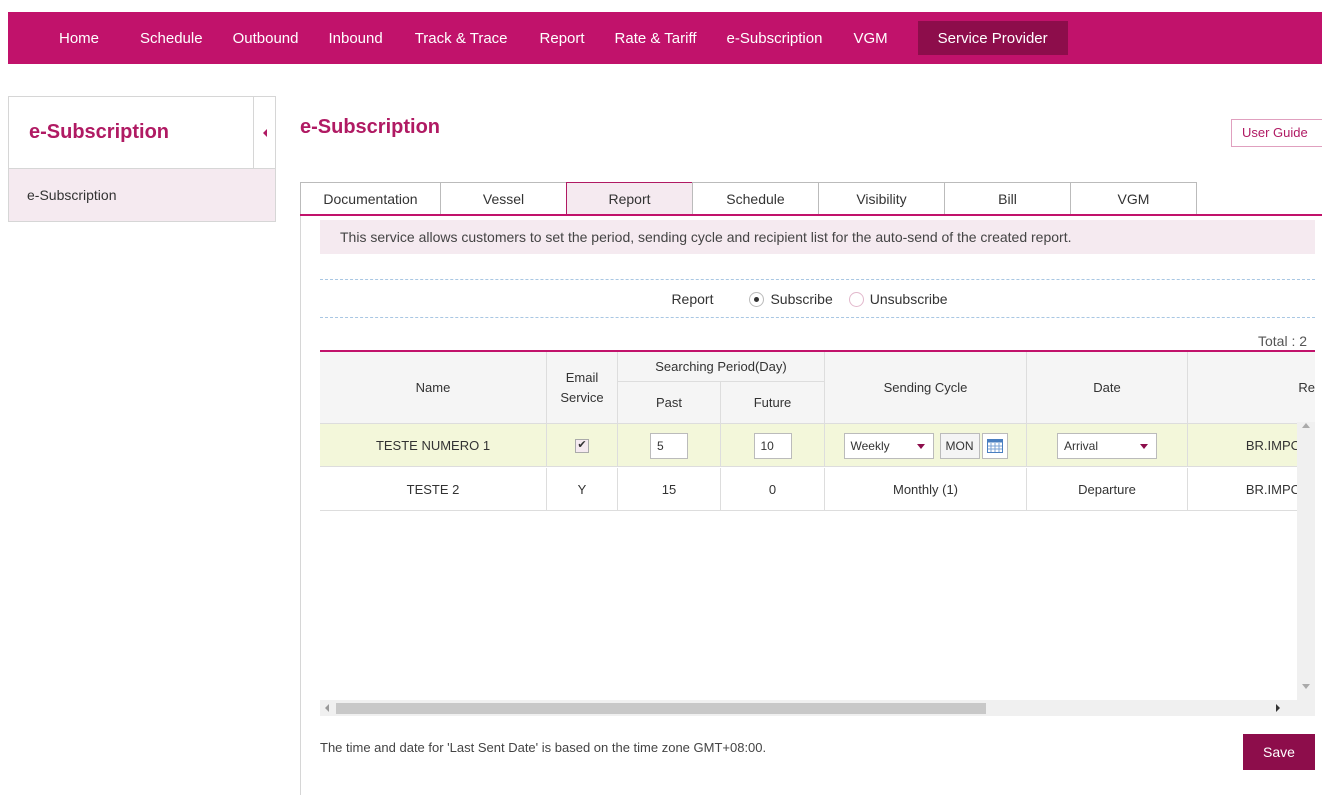  What do you see at coordinates (1133, 198) in the screenshot?
I see `tab-vgm: VGM` at bounding box center [1133, 198].